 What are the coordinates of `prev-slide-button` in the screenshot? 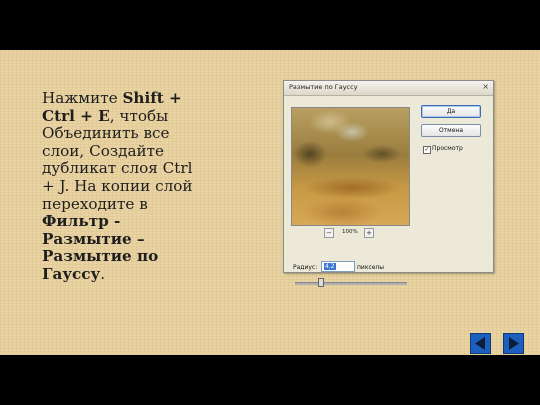 It's located at (480, 343).